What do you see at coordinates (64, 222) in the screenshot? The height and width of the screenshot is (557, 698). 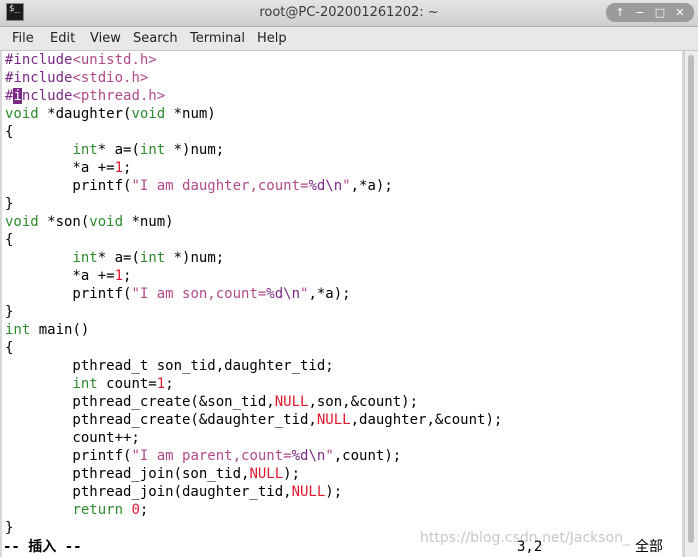 I see `code-token: *son(` at bounding box center [64, 222].